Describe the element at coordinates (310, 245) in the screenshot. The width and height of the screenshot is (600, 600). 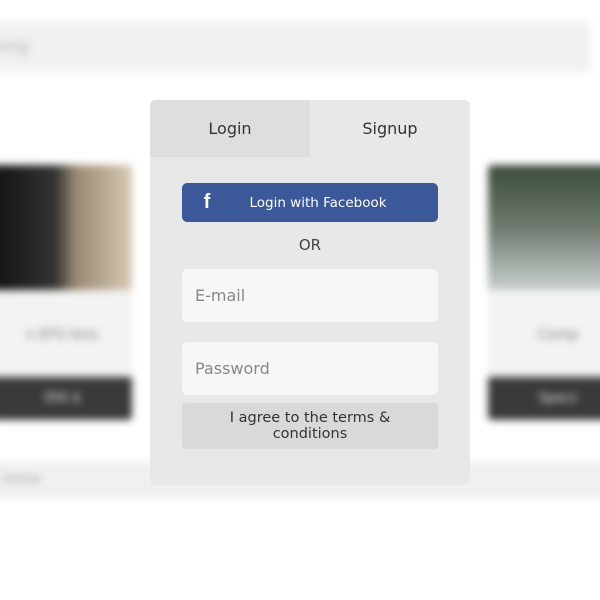
I see `or-divider: OR` at that location.